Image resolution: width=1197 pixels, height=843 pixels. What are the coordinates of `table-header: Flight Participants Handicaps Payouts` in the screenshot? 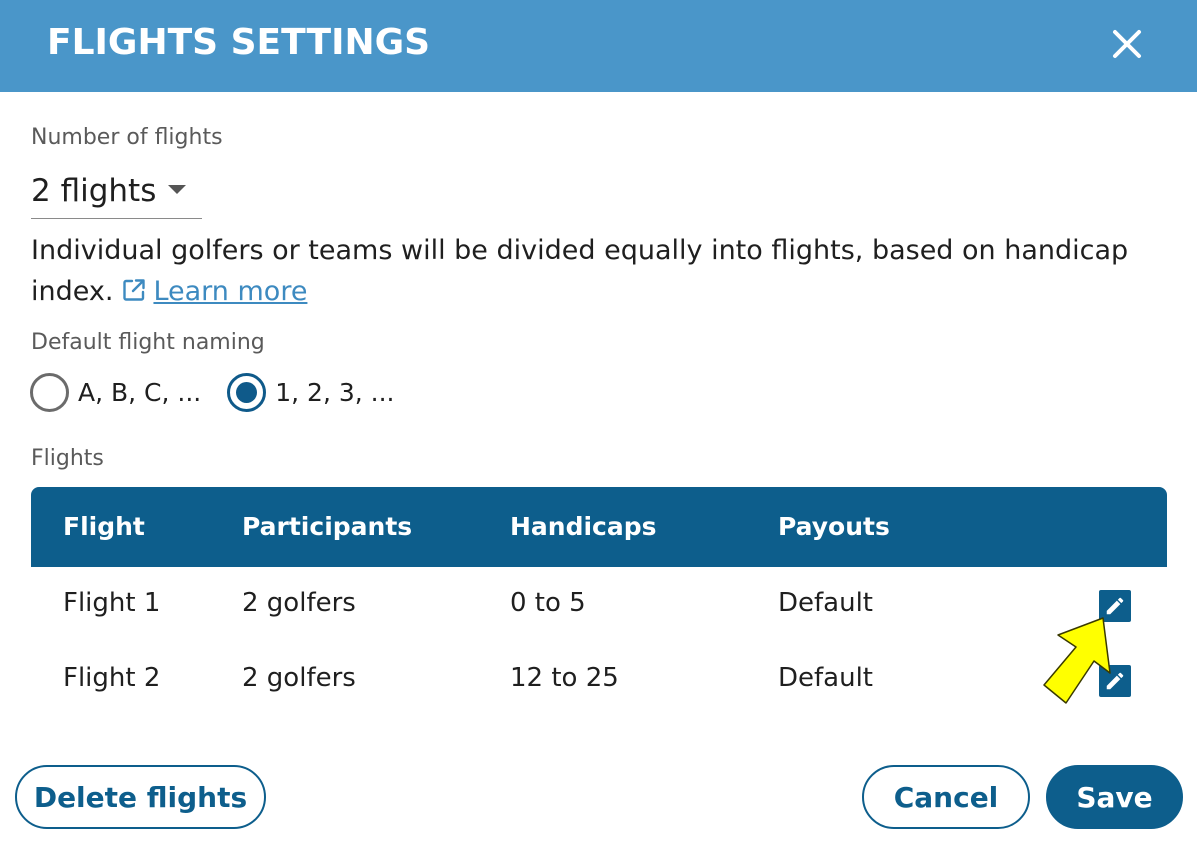 It's located at (599, 527).